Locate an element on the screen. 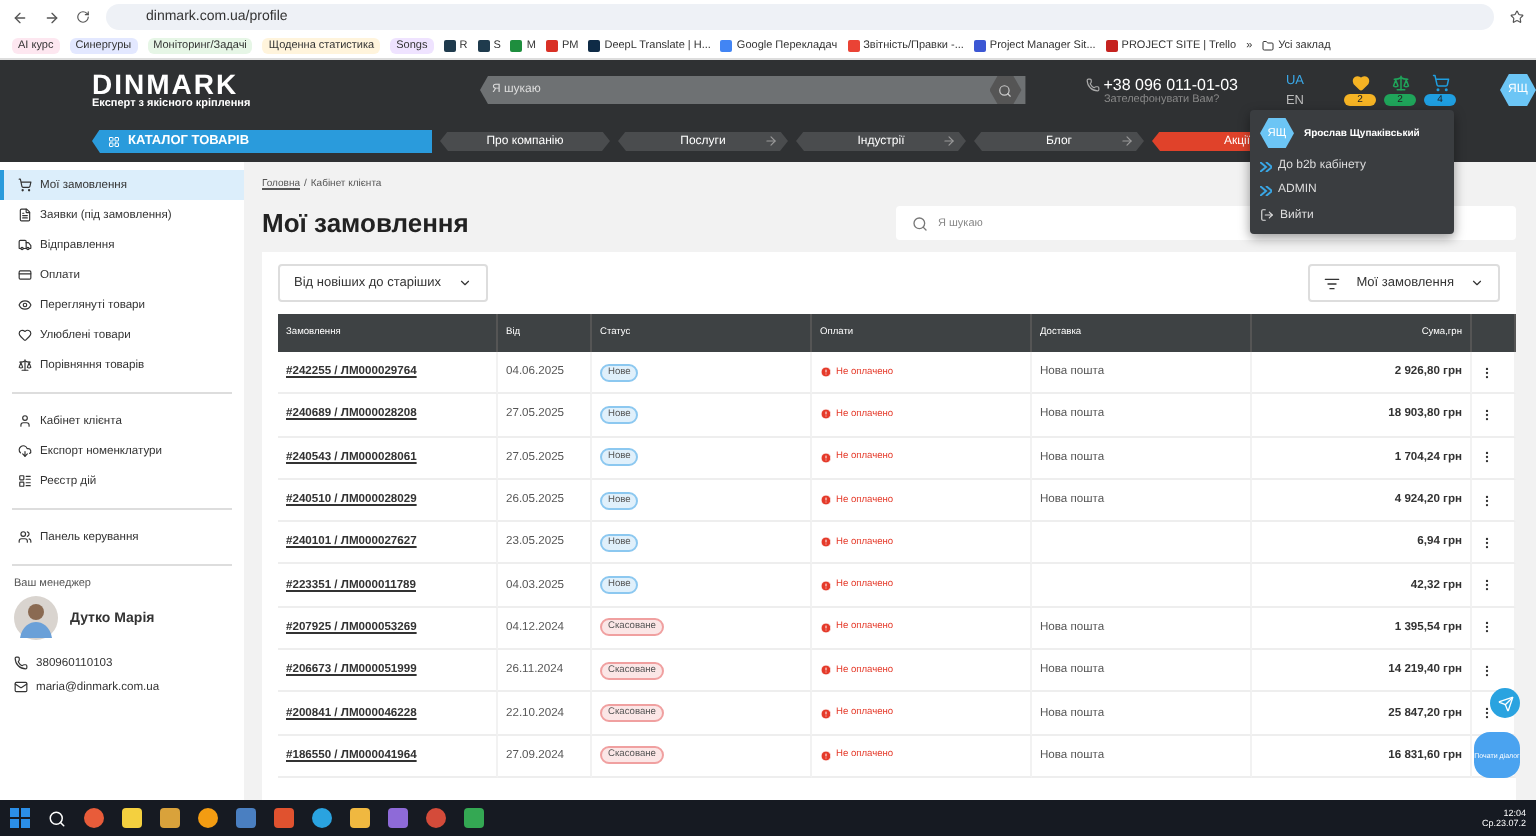 Image resolution: width=1536 pixels, height=836 pixels. star-icon is located at coordinates (1517, 17).